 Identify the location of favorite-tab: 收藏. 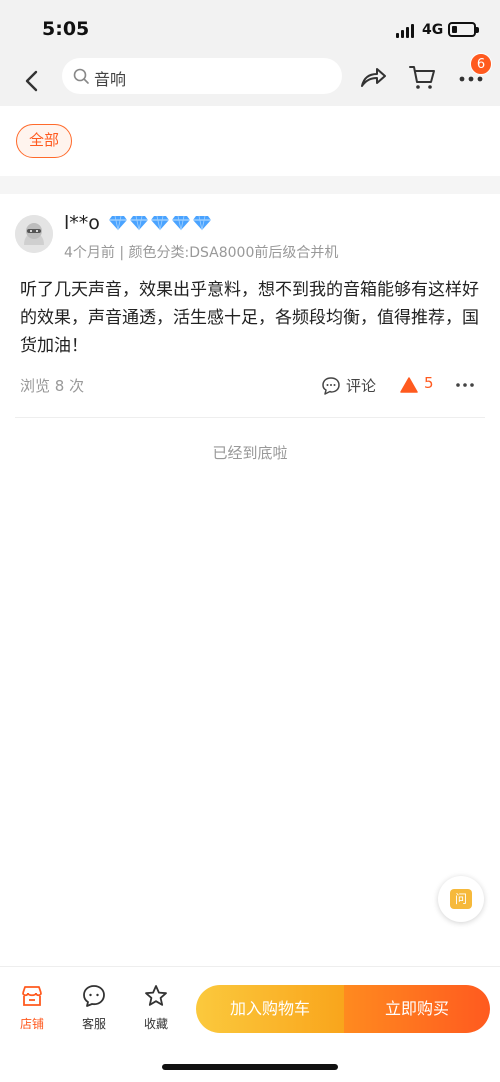
(156, 1008).